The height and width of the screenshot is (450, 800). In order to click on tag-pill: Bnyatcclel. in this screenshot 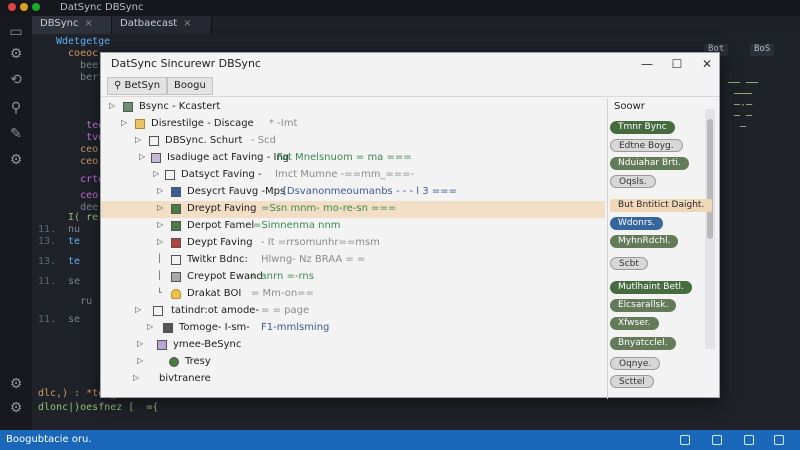, I will do `click(643, 343)`.